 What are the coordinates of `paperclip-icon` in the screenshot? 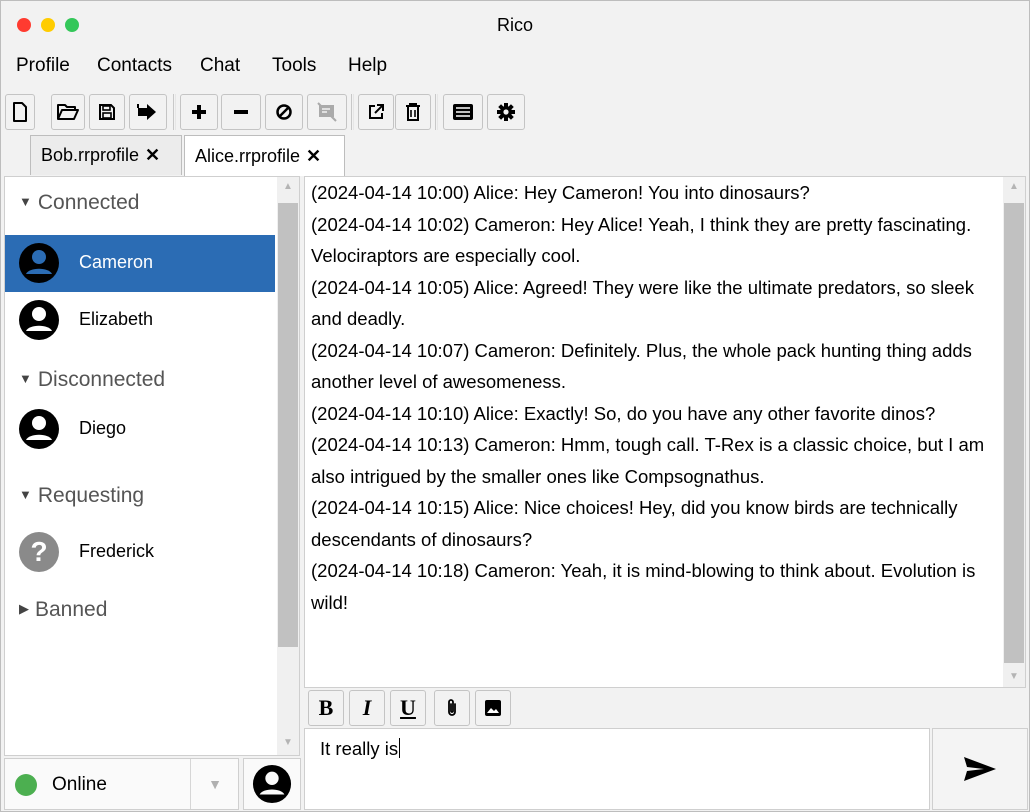 It's located at (452, 707).